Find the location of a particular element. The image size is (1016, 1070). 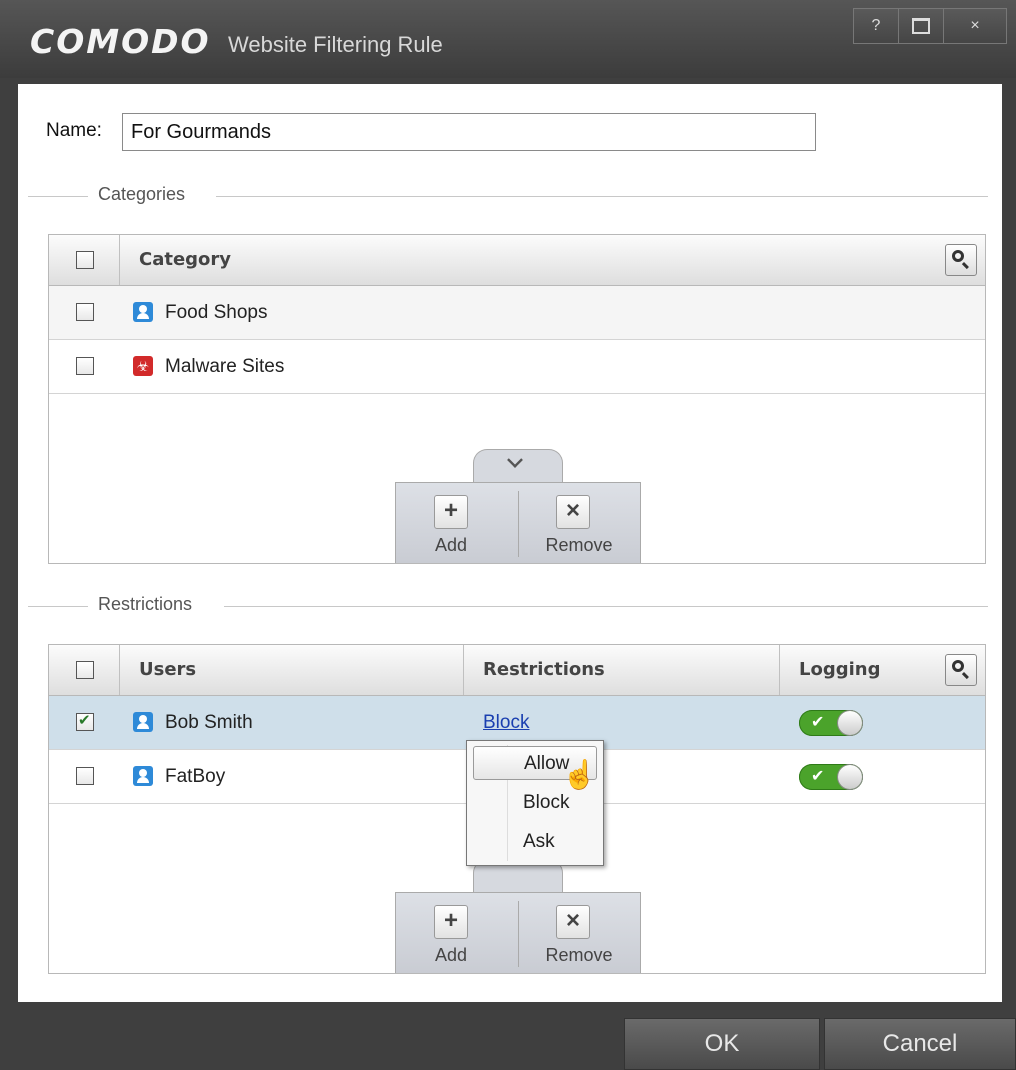

cancel-button: Cancel is located at coordinates (920, 1044).